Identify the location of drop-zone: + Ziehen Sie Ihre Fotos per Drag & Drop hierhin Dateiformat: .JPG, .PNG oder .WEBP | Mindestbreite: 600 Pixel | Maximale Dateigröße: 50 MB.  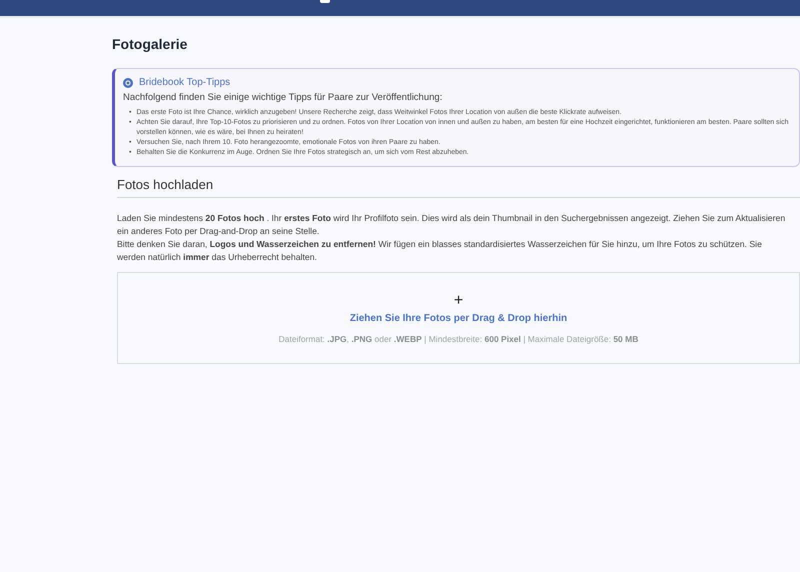
(458, 318).